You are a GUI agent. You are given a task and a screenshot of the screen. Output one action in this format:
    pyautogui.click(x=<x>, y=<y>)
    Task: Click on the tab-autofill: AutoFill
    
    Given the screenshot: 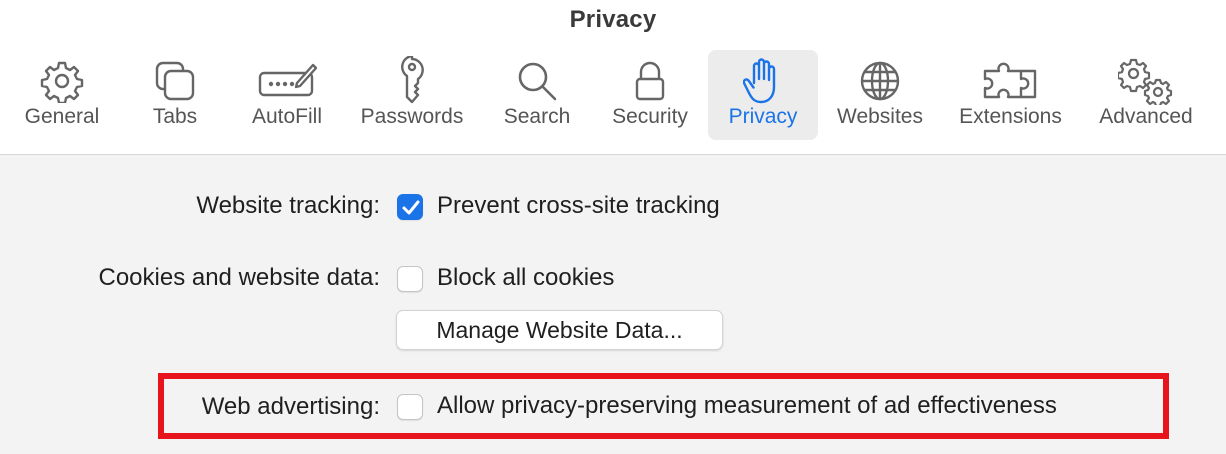 What is the action you would take?
    pyautogui.click(x=287, y=95)
    